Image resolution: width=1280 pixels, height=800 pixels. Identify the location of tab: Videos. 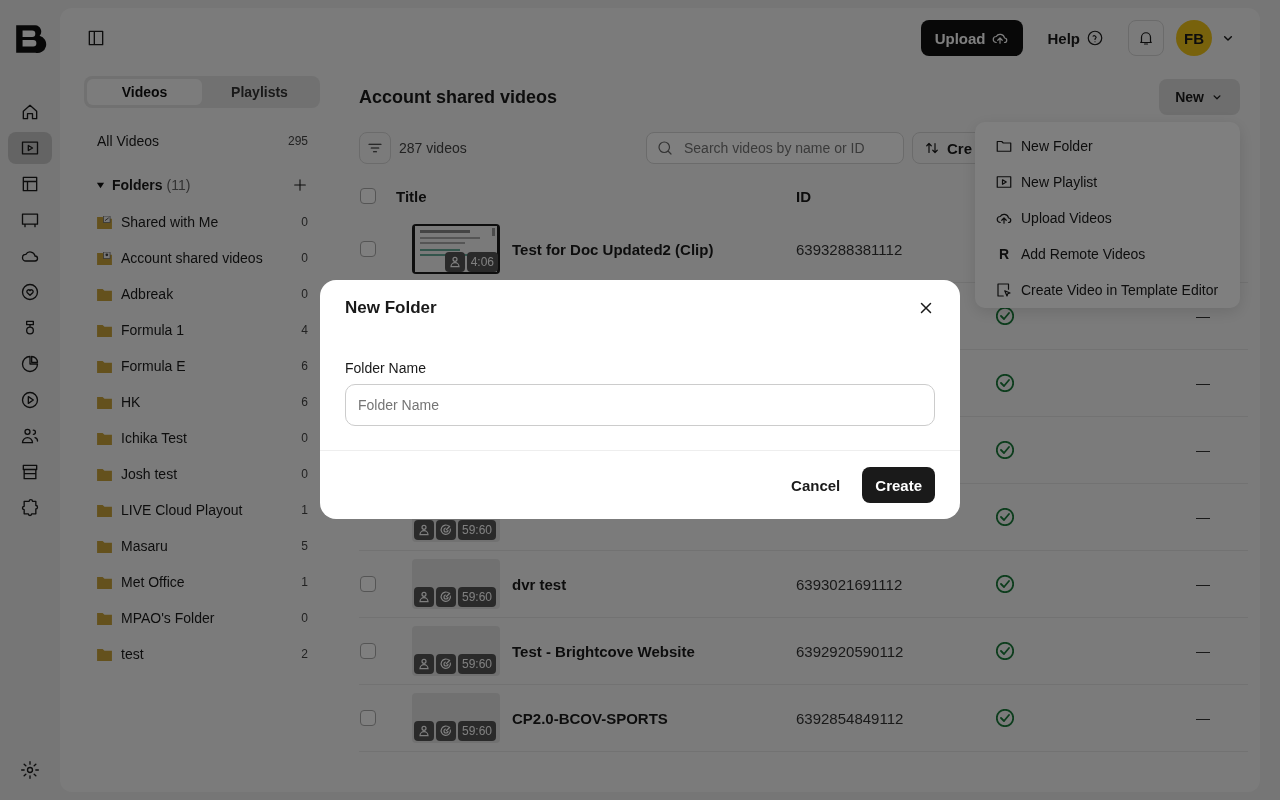
(144, 92).